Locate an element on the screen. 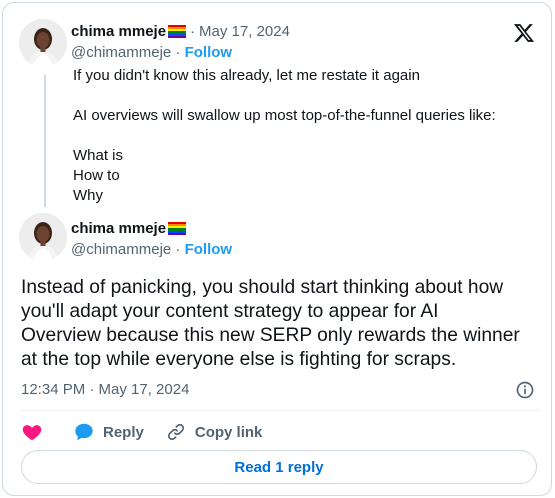 This screenshot has width=555, height=498. read-replies-label: Read 1 reply is located at coordinates (279, 467).